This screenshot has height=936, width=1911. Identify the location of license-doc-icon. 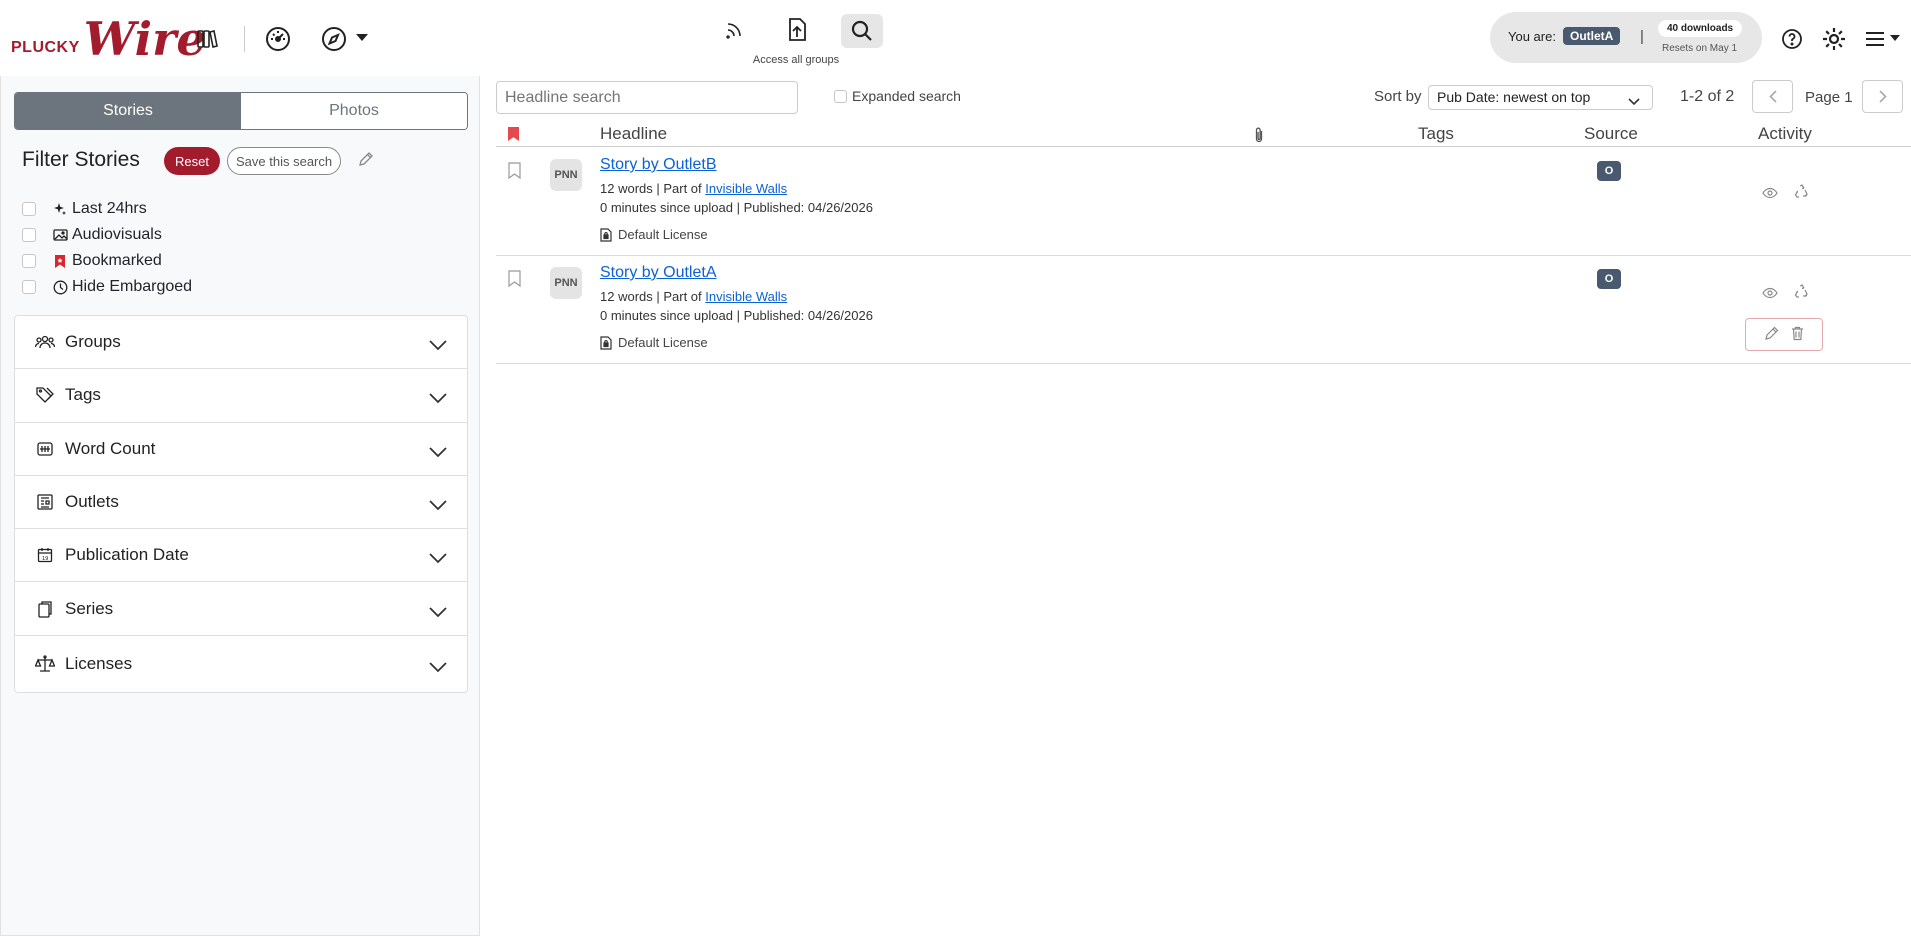
(606, 234).